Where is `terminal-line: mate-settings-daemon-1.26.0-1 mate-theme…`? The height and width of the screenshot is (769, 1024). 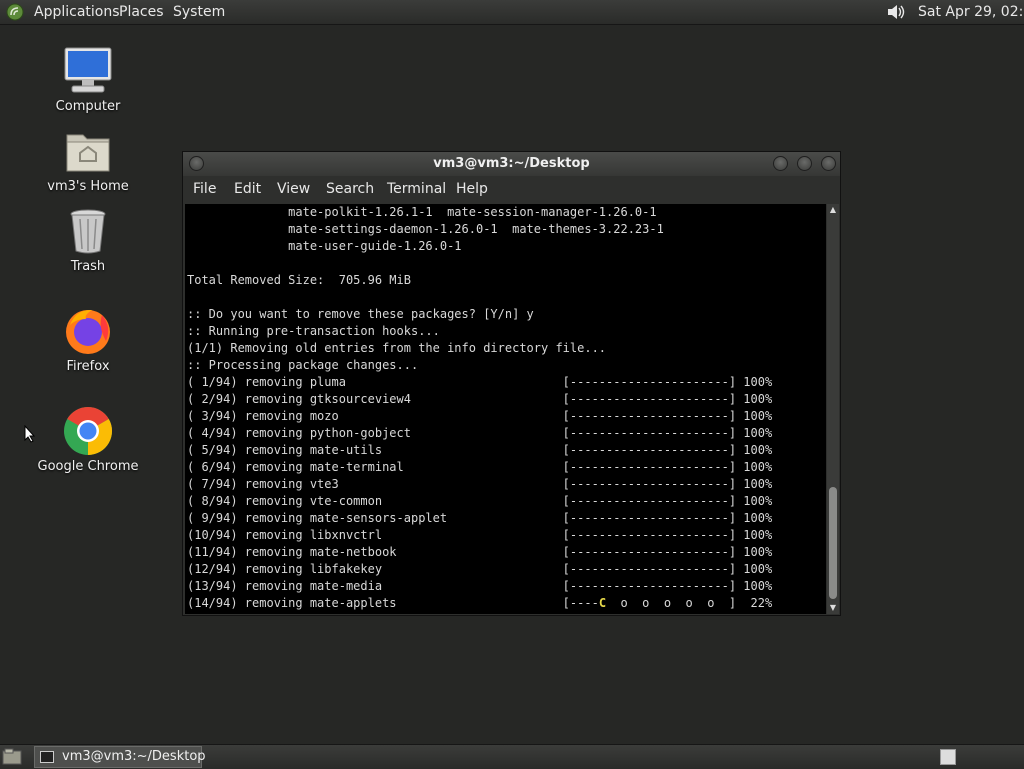
terminal-line: mate-settings-daemon-1.26.0-1 mate-theme… is located at coordinates (425, 229).